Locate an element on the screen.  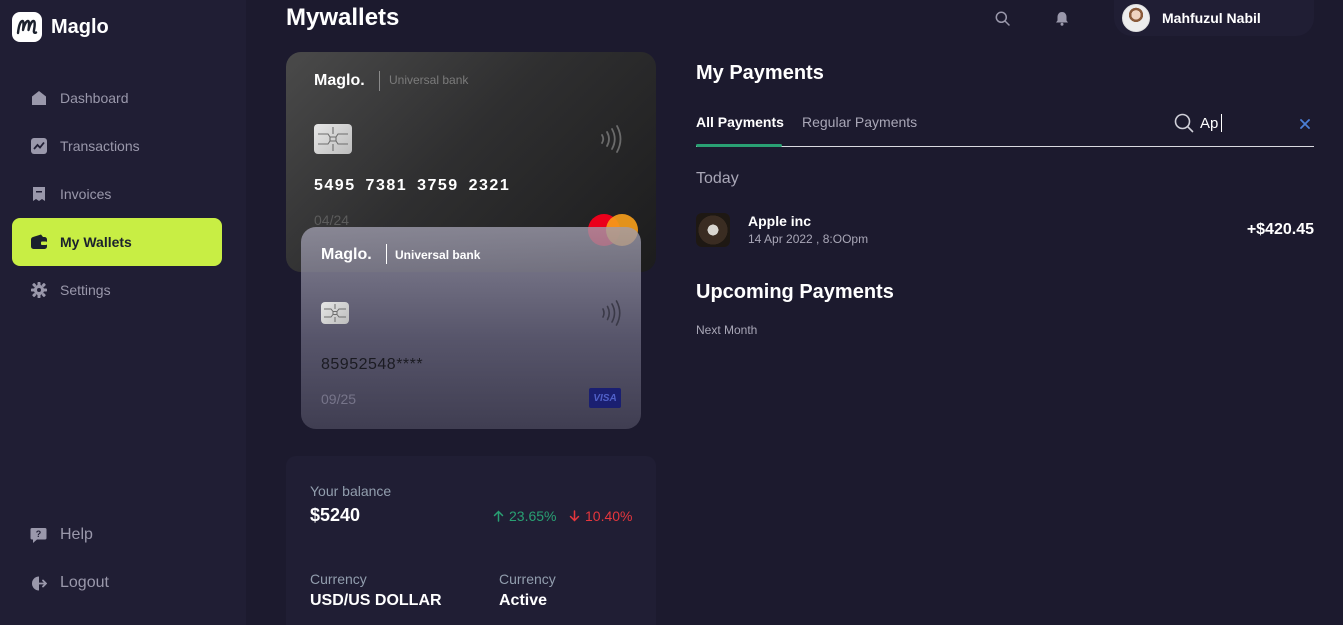
sidebar-item-label: Help is located at coordinates (76, 534).